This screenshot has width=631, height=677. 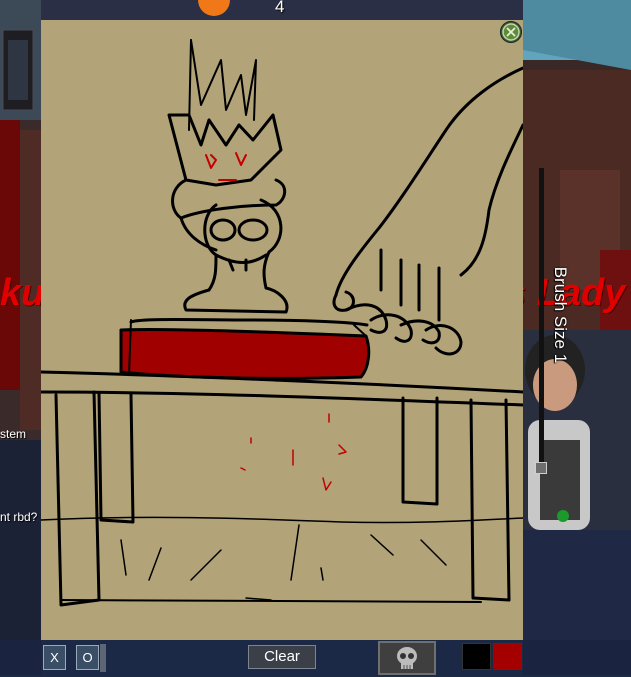 What do you see at coordinates (282, 558) in the screenshot?
I see `floor-lines` at bounding box center [282, 558].